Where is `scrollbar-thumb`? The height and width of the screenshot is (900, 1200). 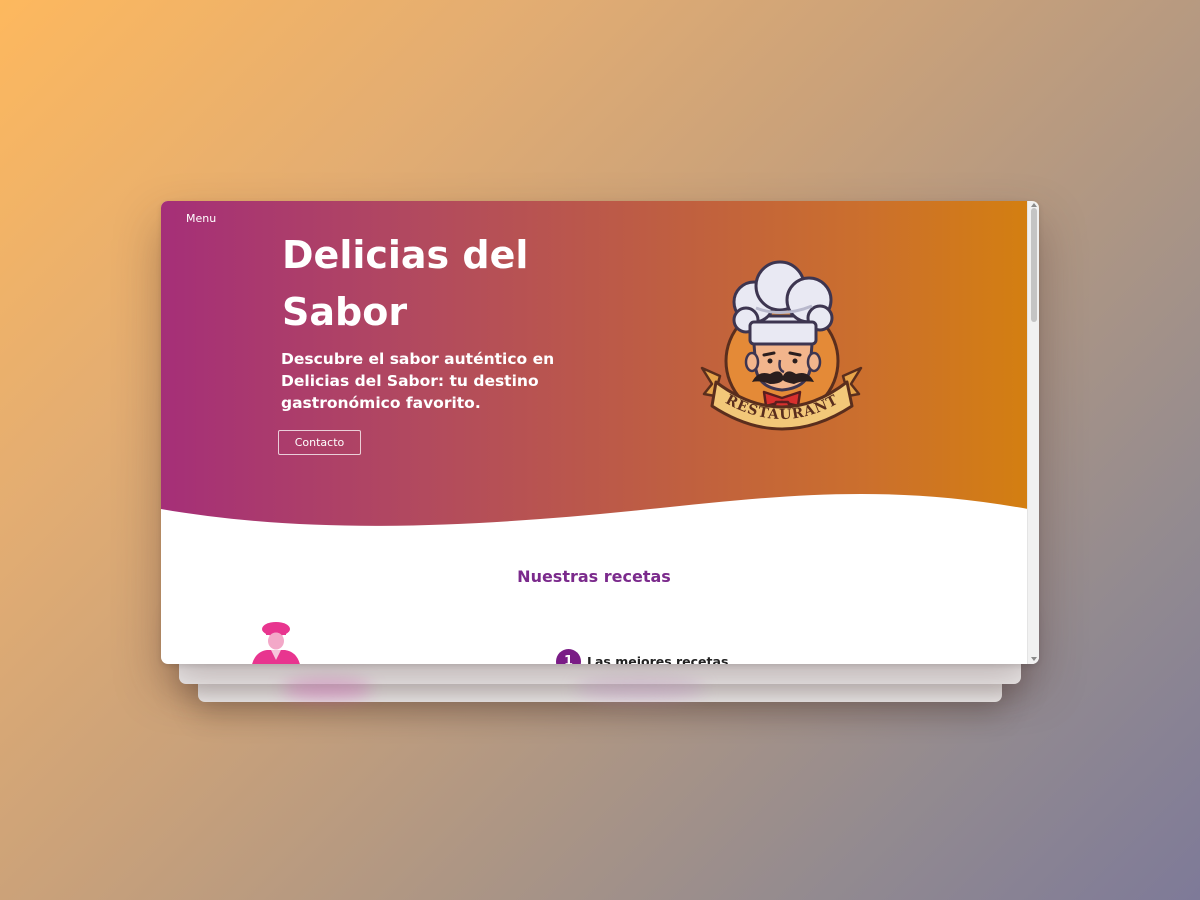 scrollbar-thumb is located at coordinates (1034, 265).